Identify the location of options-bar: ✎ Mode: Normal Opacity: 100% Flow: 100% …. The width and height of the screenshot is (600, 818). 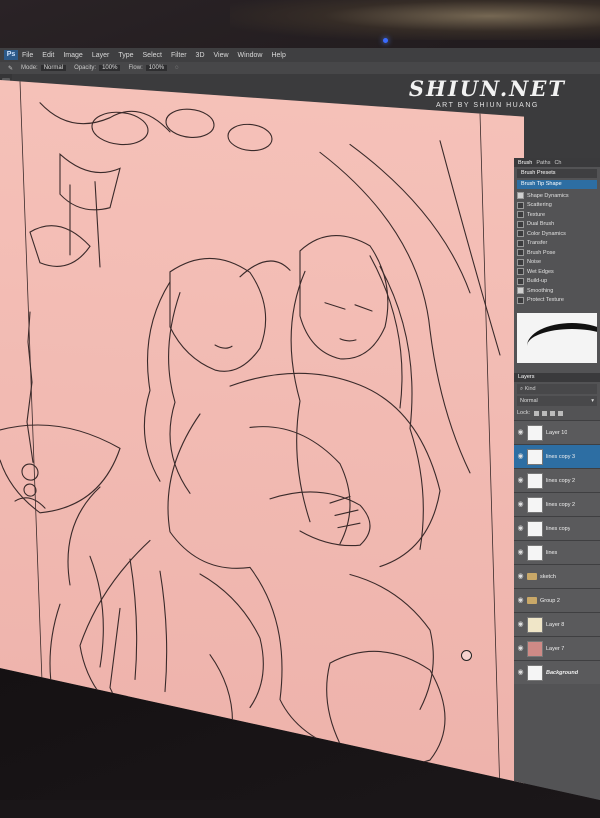
(300, 68).